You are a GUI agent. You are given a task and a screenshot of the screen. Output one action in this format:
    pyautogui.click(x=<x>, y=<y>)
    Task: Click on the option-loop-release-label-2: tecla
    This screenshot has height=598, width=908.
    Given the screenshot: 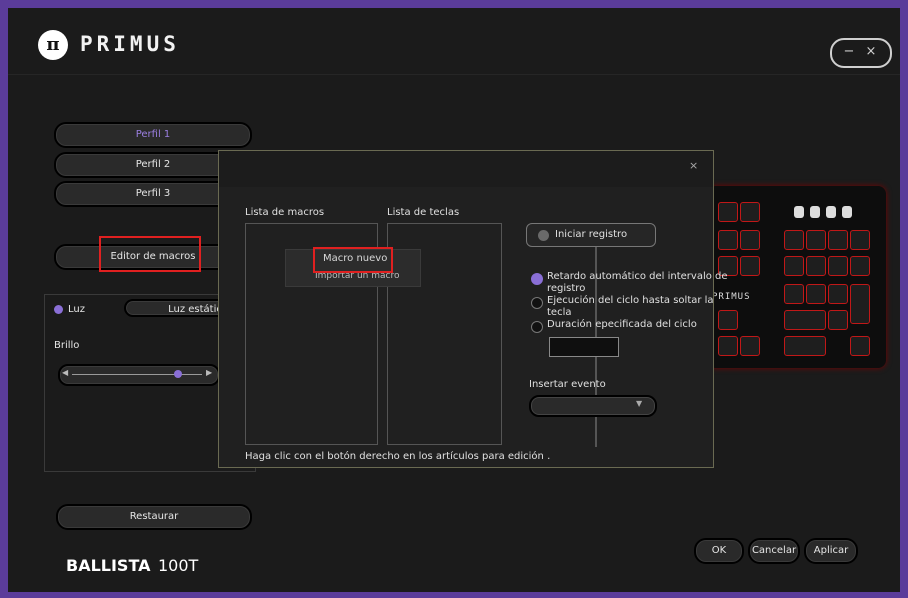 What is the action you would take?
    pyautogui.click(x=559, y=312)
    